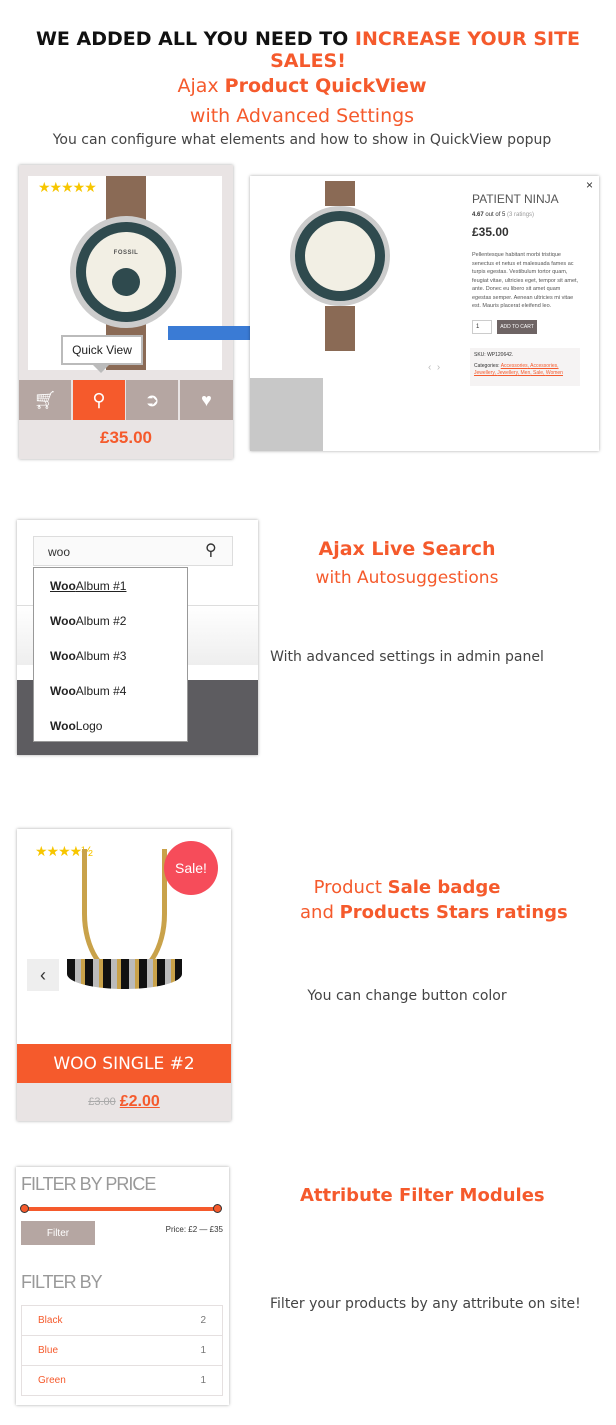  Describe the element at coordinates (102, 1102) in the screenshot. I see `old-price: £3.00` at that location.